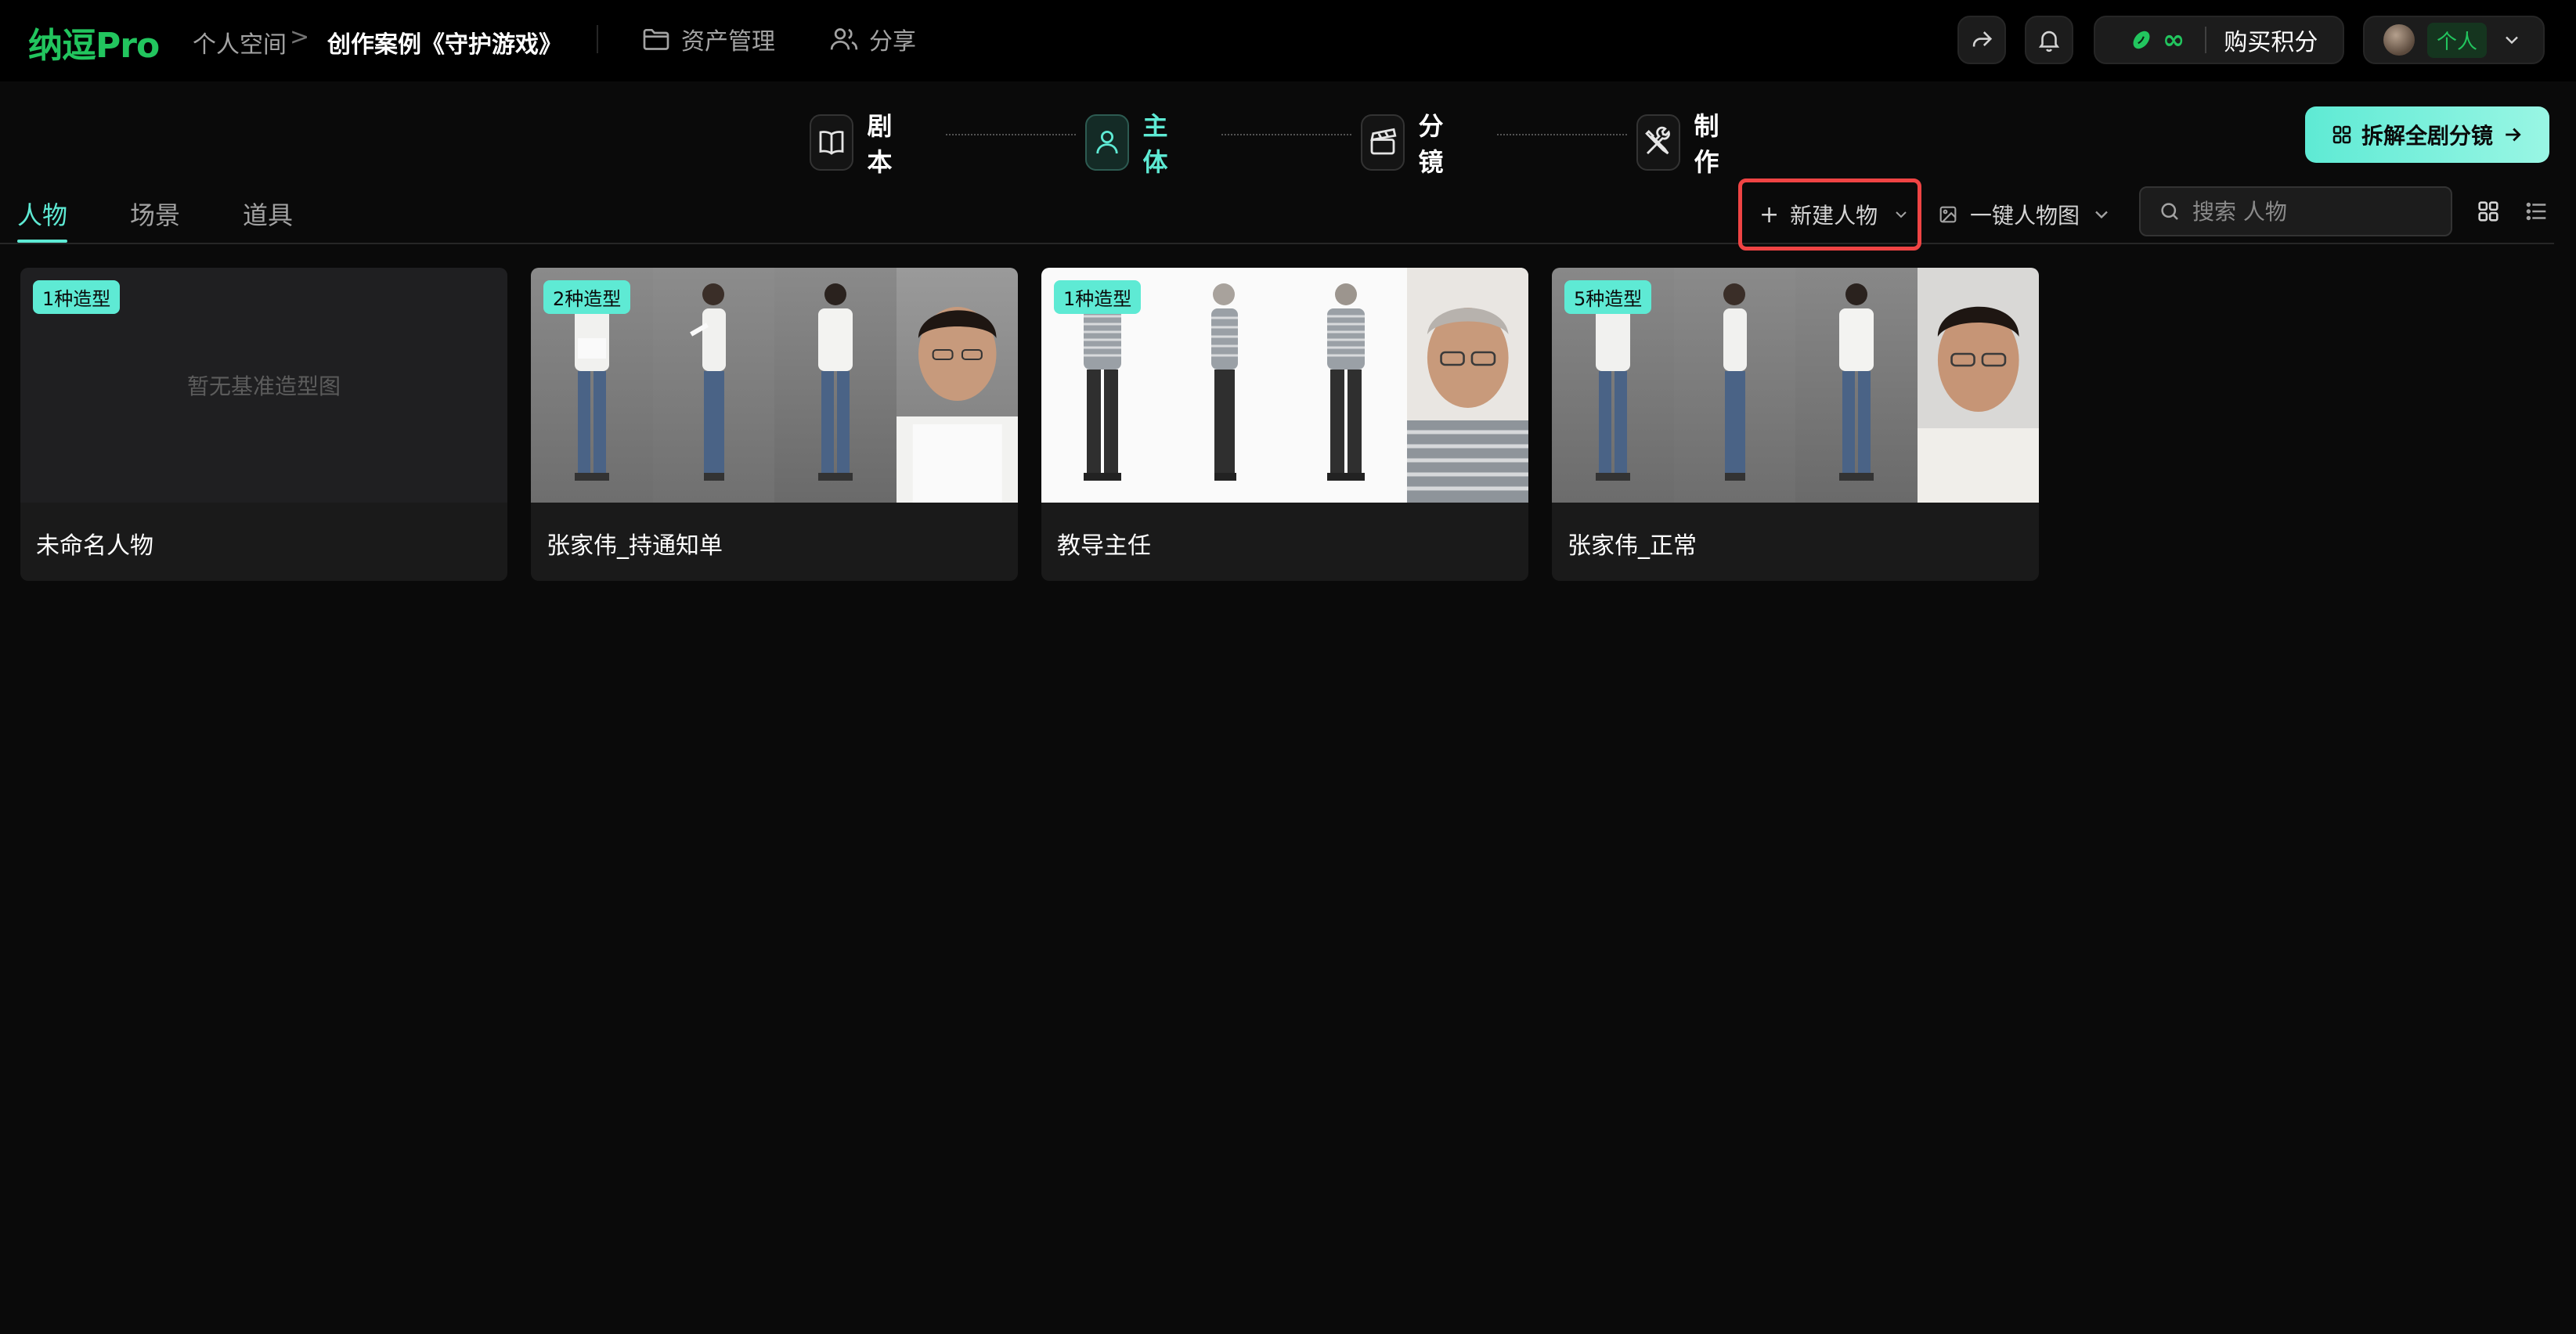  What do you see at coordinates (2271, 40) in the screenshot?
I see `buy-credits-button: 购买积分` at bounding box center [2271, 40].